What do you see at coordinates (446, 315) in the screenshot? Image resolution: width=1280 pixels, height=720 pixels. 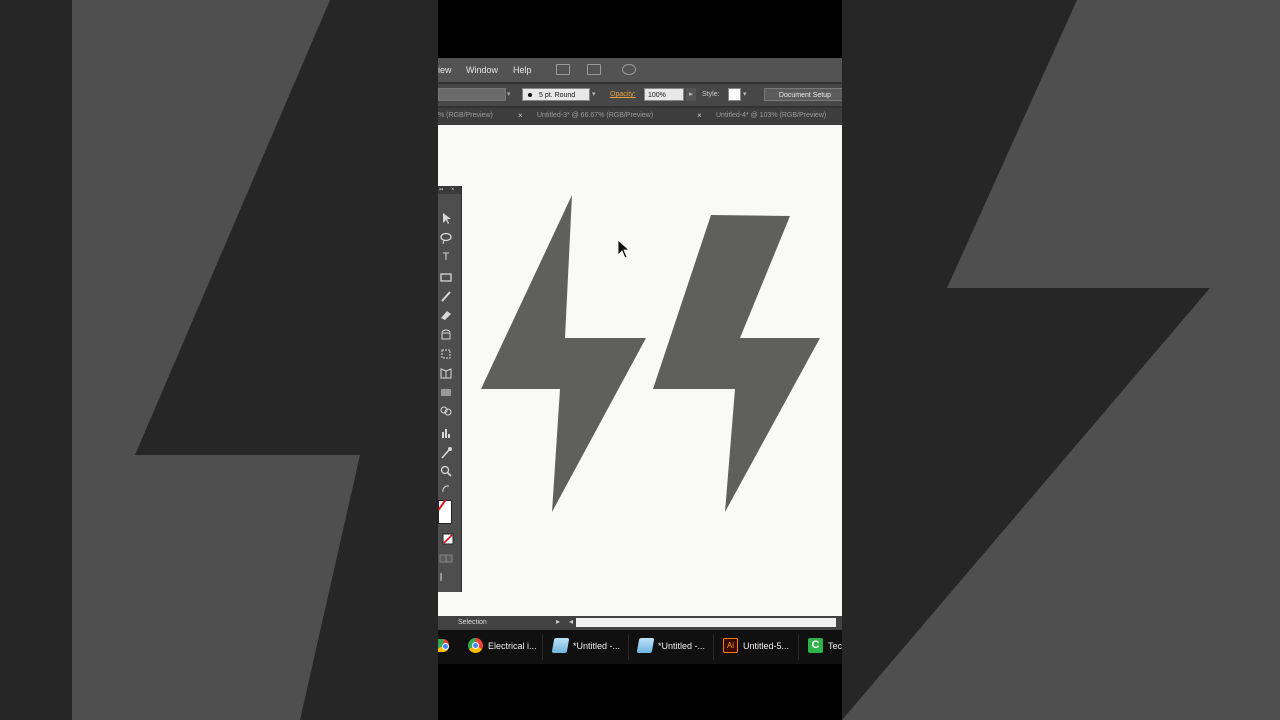 I see `eraser-tool-icon` at bounding box center [446, 315].